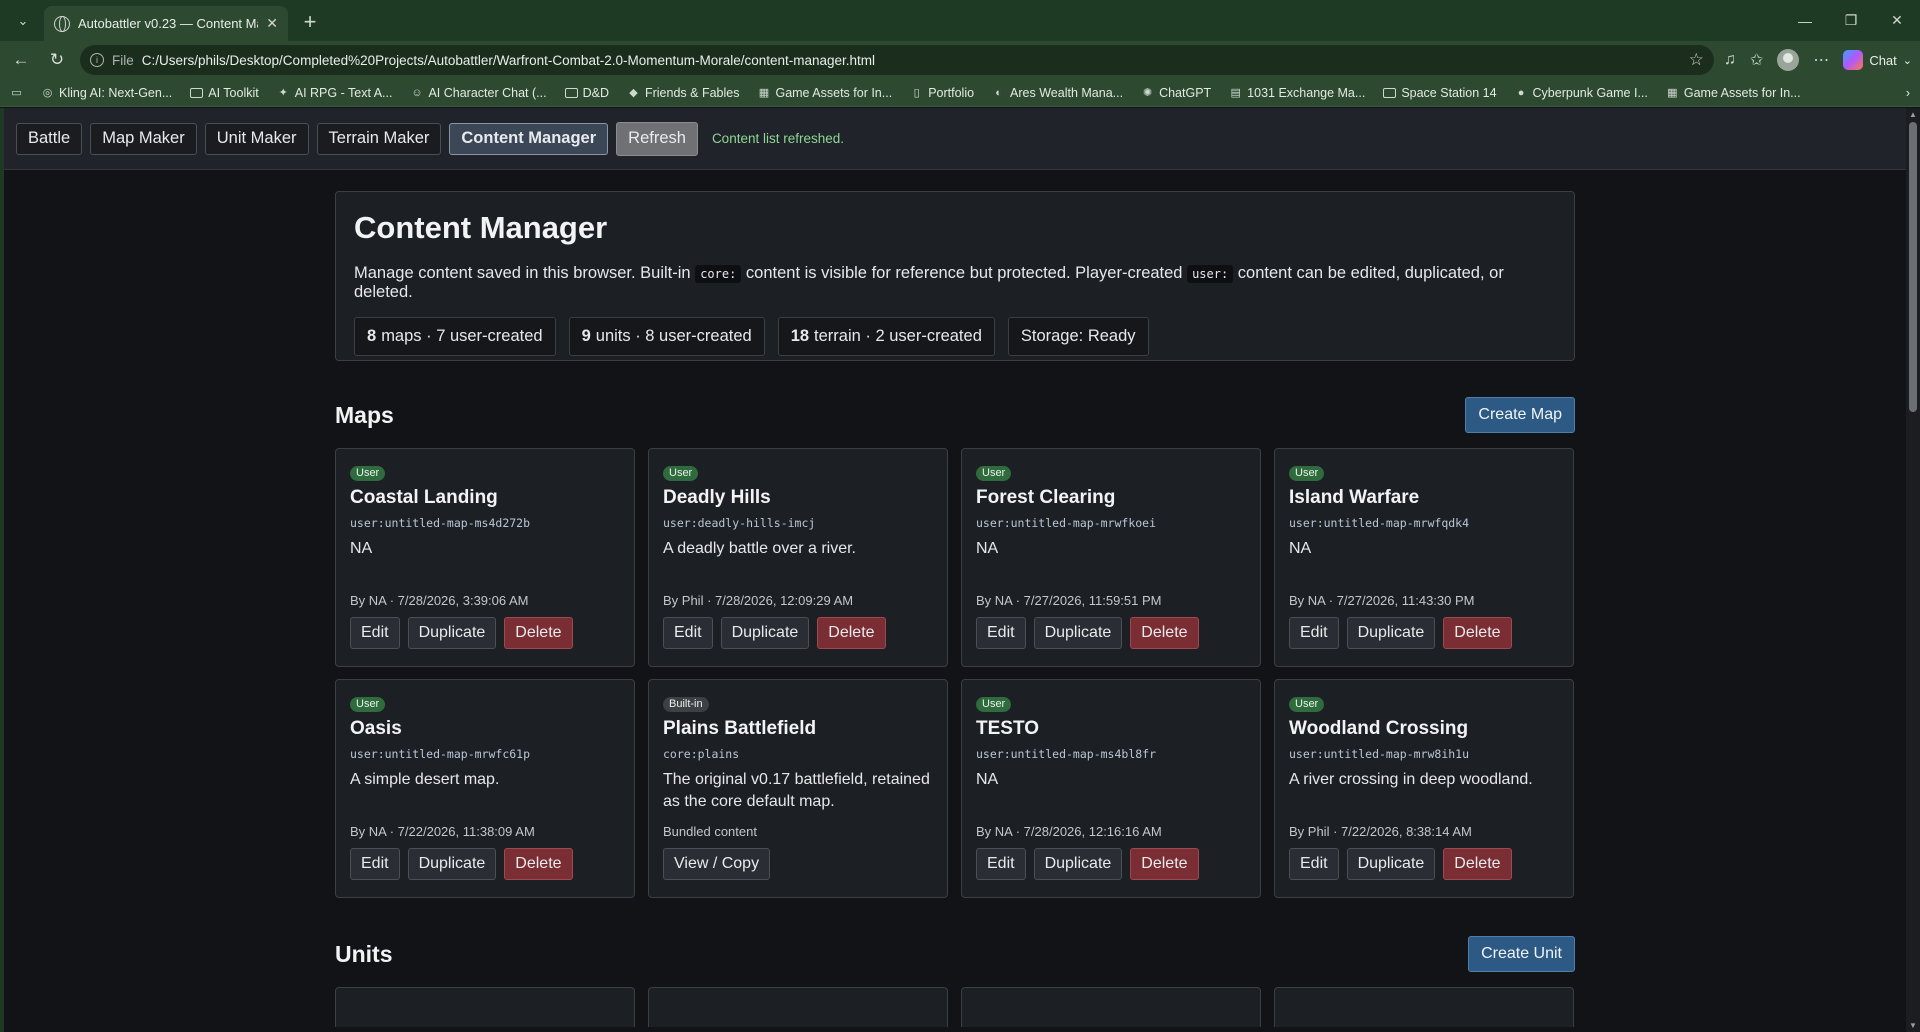  Describe the element at coordinates (1805, 20) in the screenshot. I see `minimize-icon: —` at that location.